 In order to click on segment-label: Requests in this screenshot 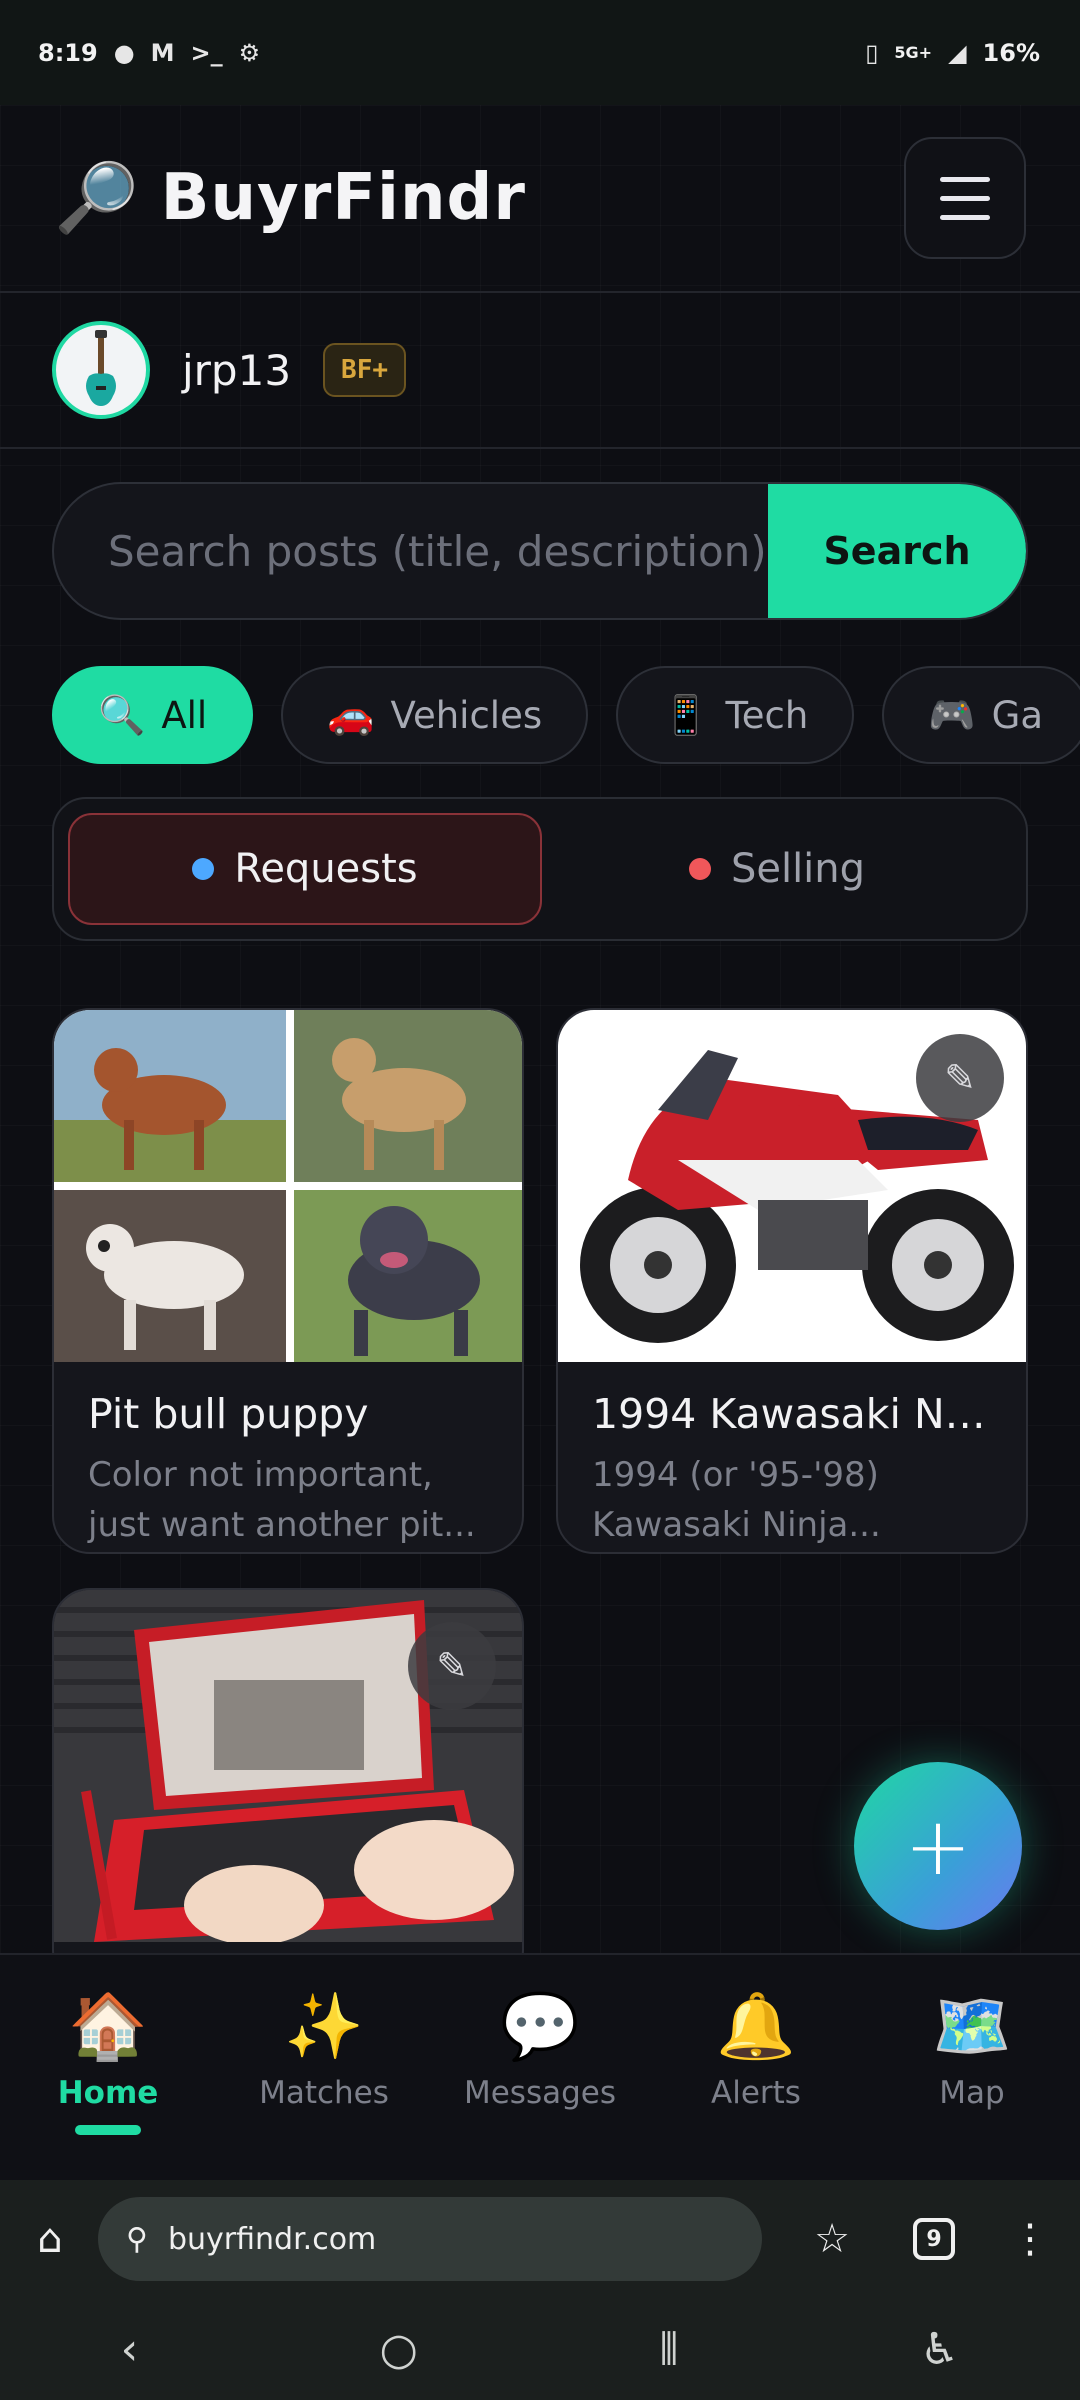, I will do `click(326, 869)`.